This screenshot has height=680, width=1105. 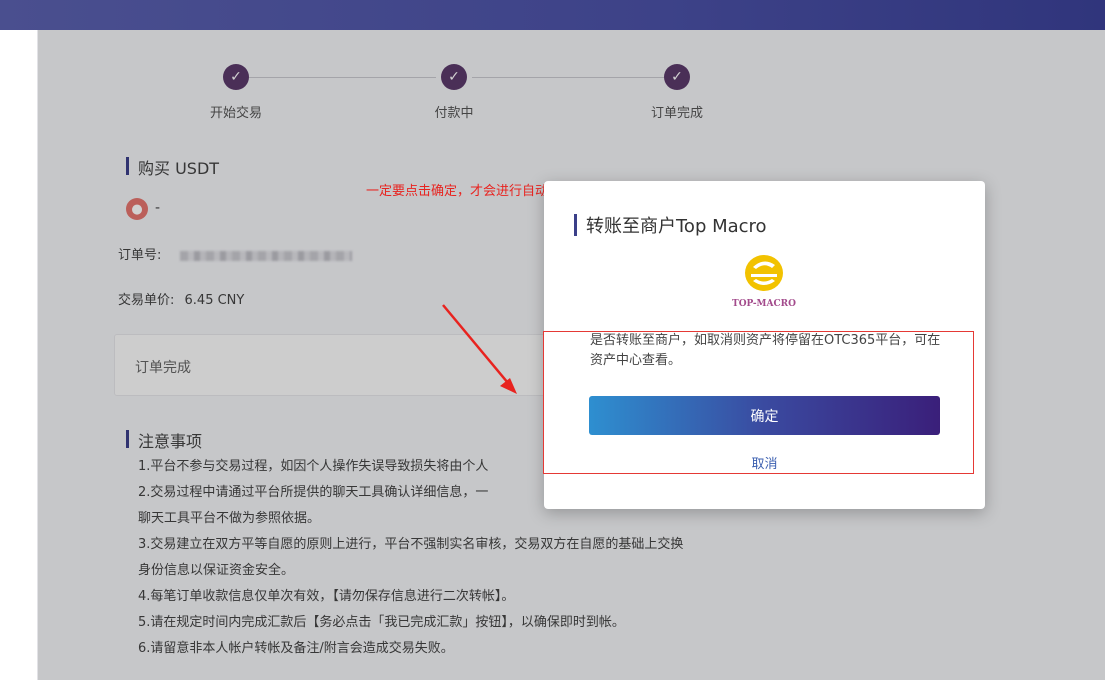 I want to click on red-highlight-box, so click(x=758, y=402).